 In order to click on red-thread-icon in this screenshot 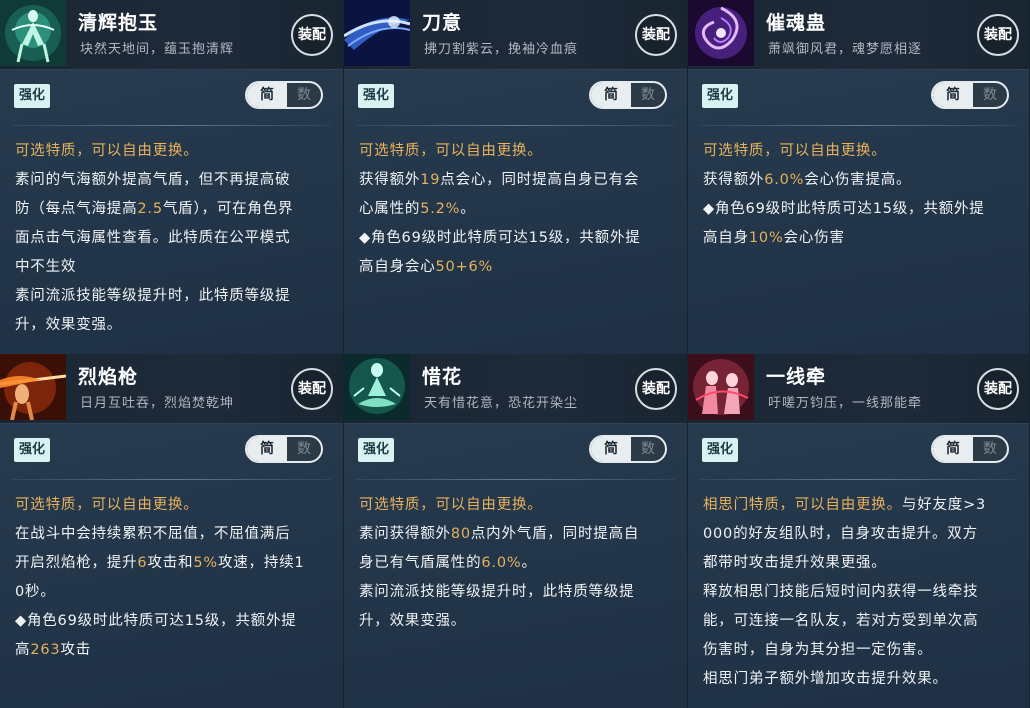, I will do `click(721, 387)`.